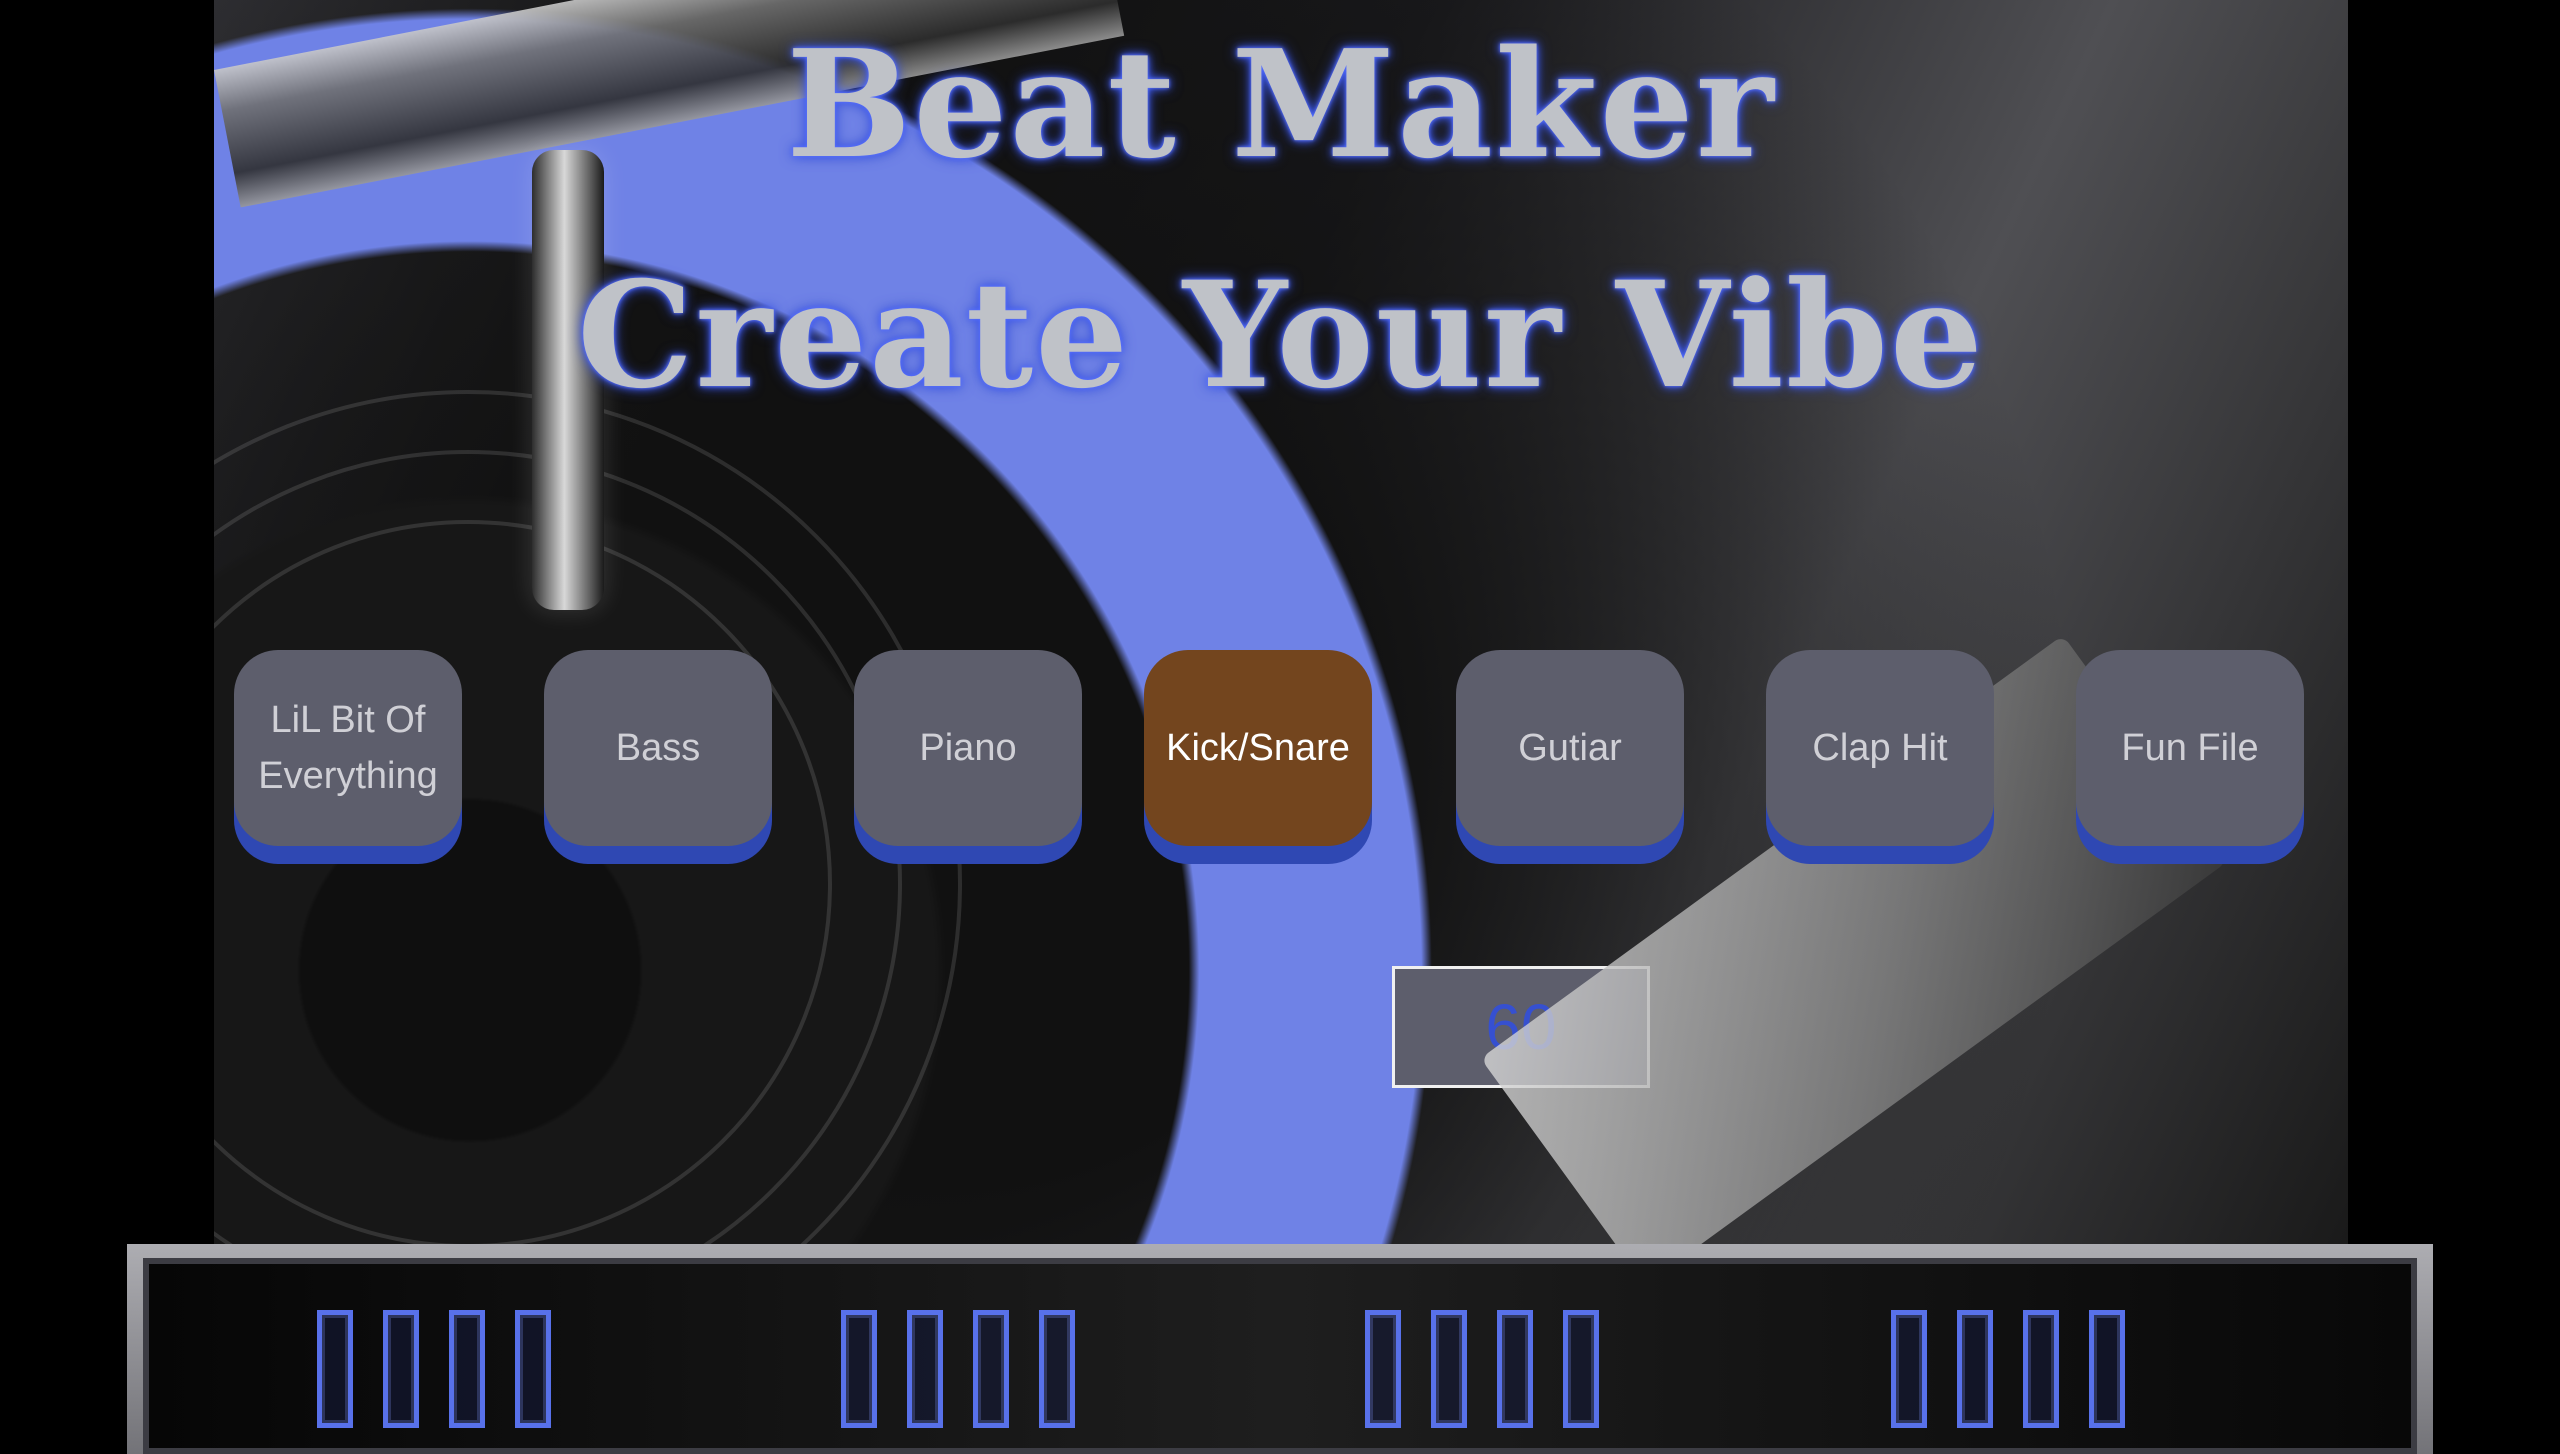 This screenshot has width=2560, height=1454. What do you see at coordinates (1880, 748) in the screenshot?
I see `pad-clap-hit: Clap Hit` at bounding box center [1880, 748].